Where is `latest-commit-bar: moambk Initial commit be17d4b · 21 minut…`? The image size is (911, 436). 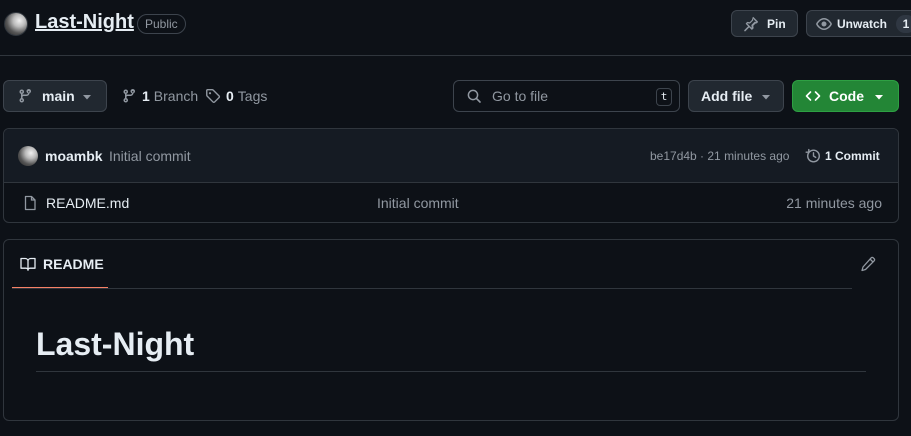
latest-commit-bar: moambk Initial commit be17d4b · 21 minut… is located at coordinates (451, 156).